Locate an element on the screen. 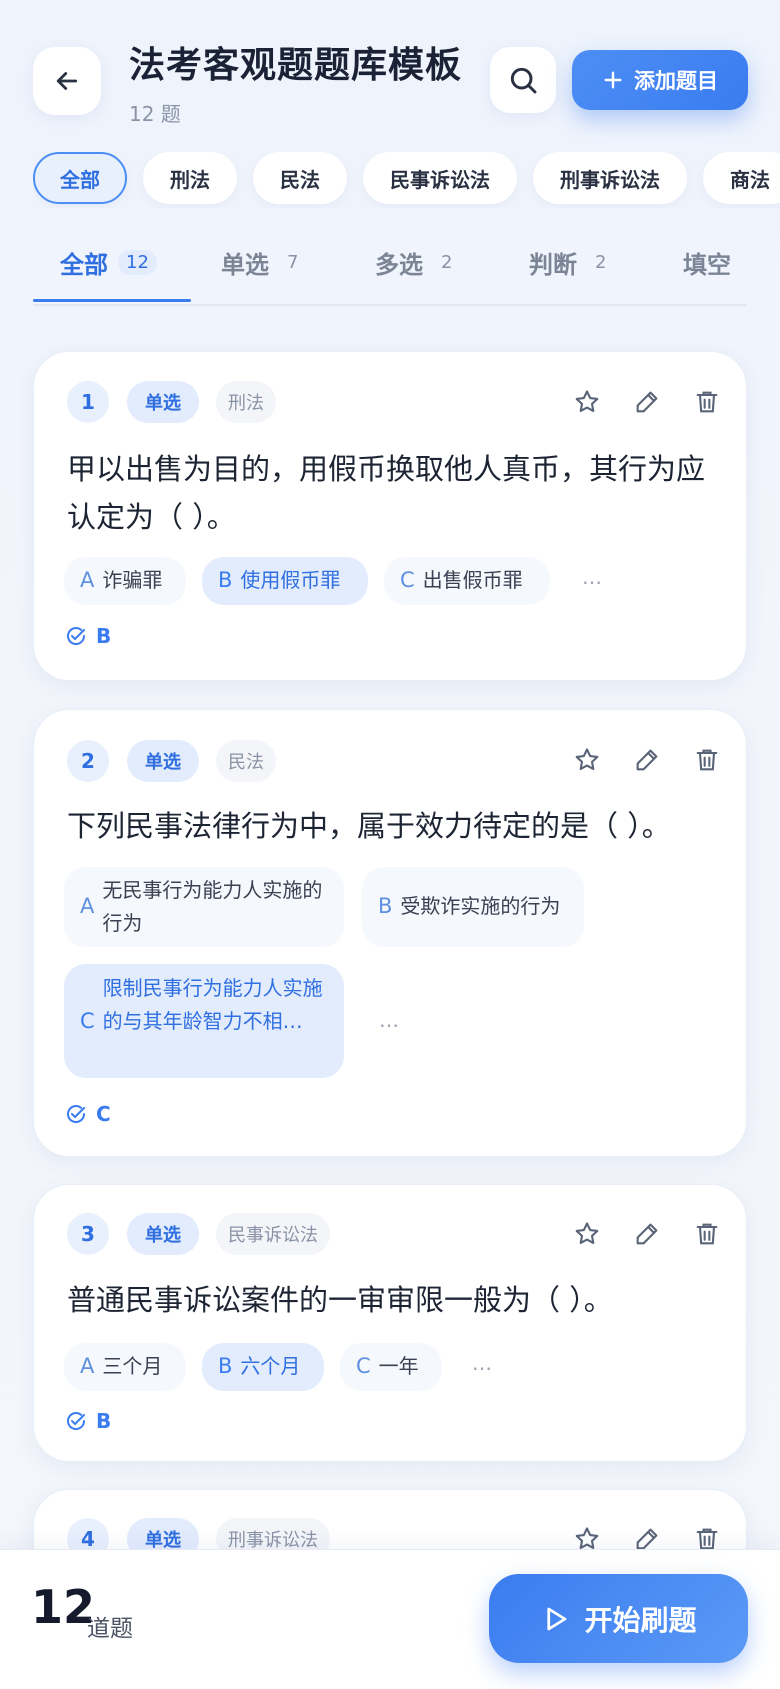 This screenshot has height=1689, width=780. back-button is located at coordinates (67, 81).